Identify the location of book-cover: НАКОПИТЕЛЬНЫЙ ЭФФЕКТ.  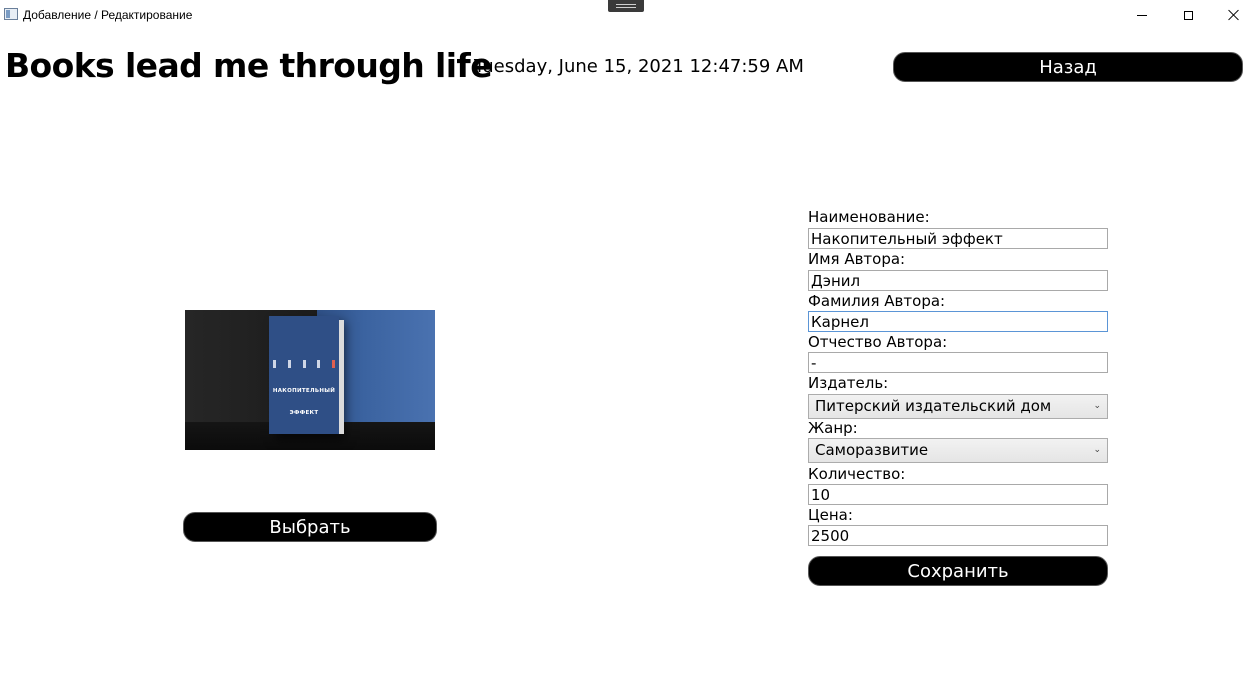
(304, 375).